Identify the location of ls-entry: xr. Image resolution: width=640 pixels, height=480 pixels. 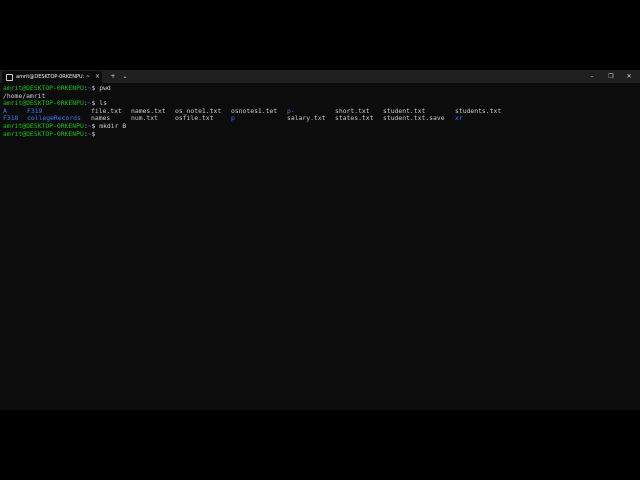
(459, 118).